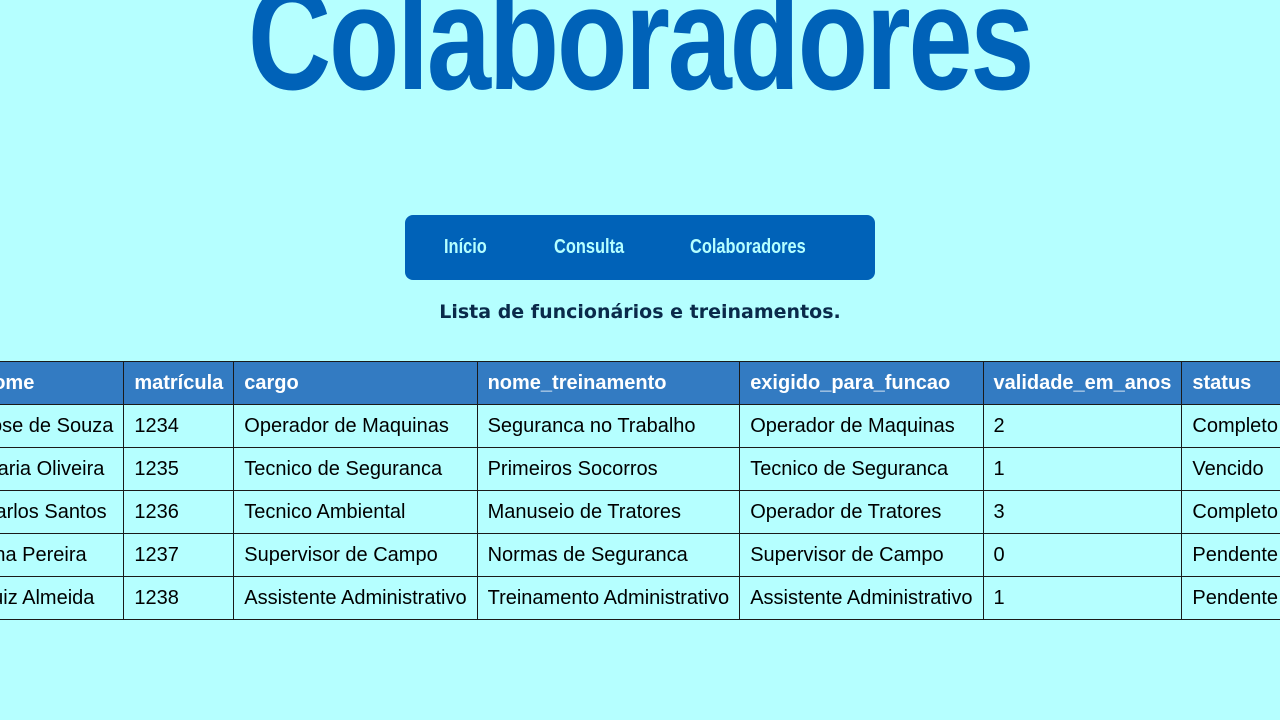 Image resolution: width=1280 pixels, height=720 pixels. I want to click on cell-nome-treinamento: Primeiros Socorros, so click(608, 469).